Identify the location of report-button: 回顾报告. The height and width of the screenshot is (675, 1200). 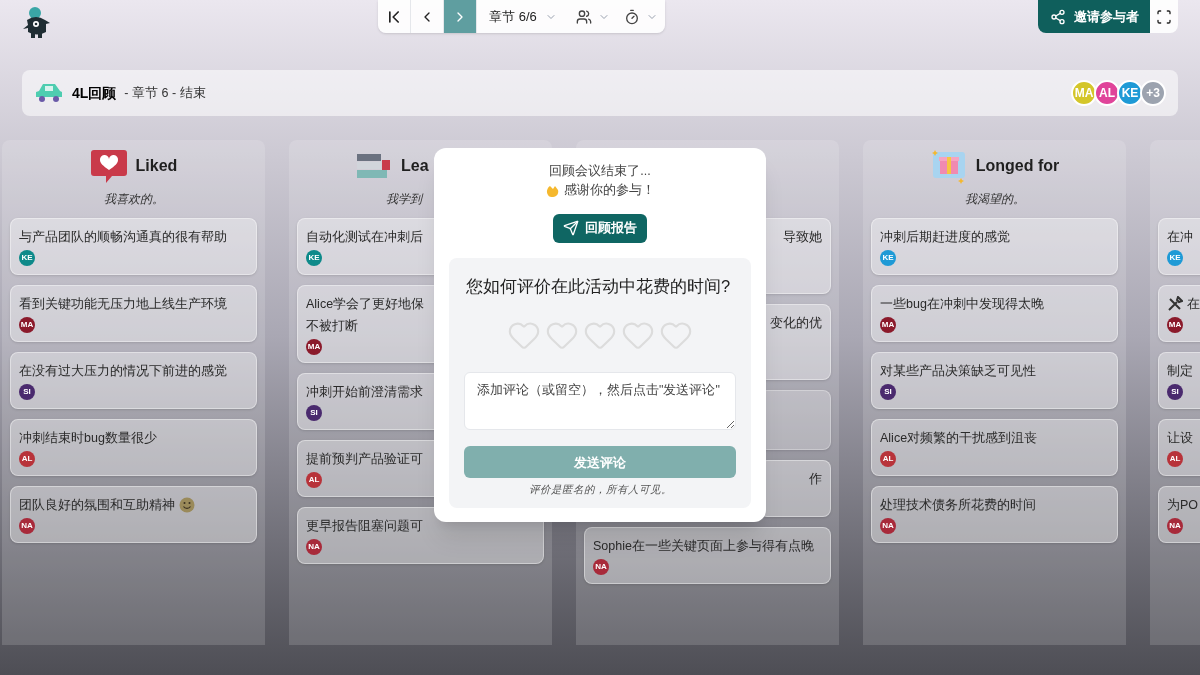
(600, 228).